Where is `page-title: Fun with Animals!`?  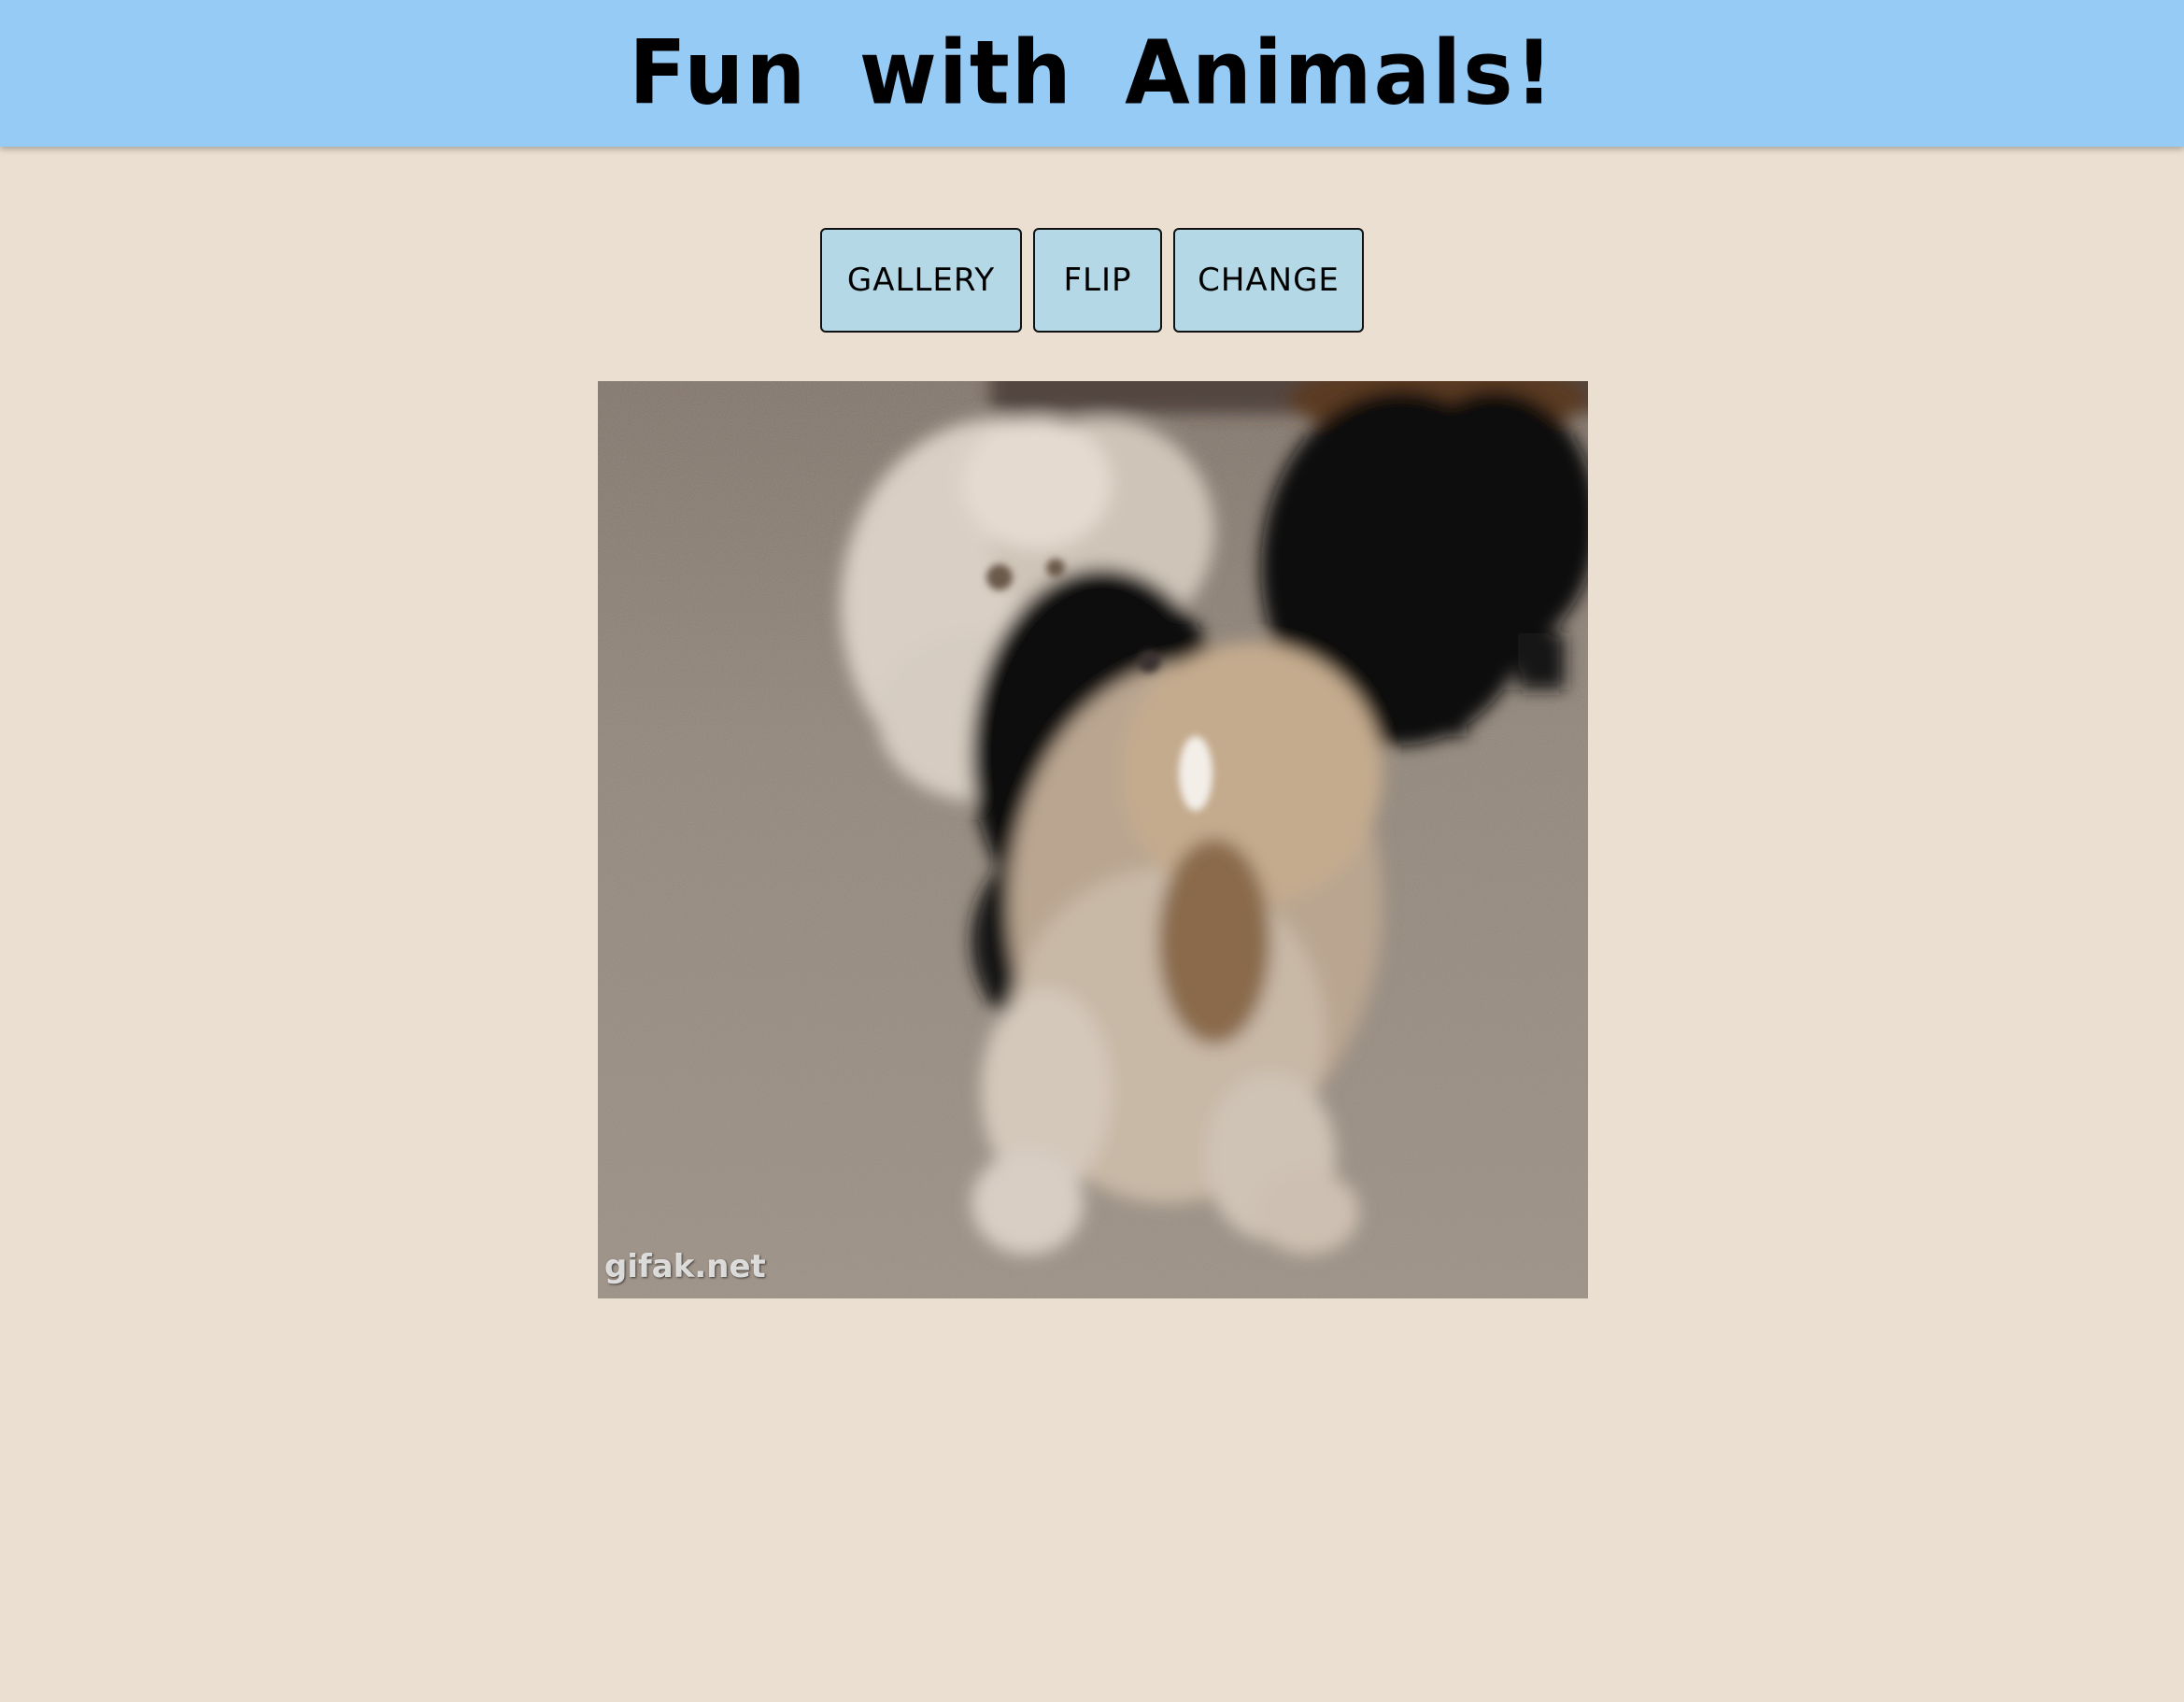 page-title: Fun with Animals! is located at coordinates (1092, 73).